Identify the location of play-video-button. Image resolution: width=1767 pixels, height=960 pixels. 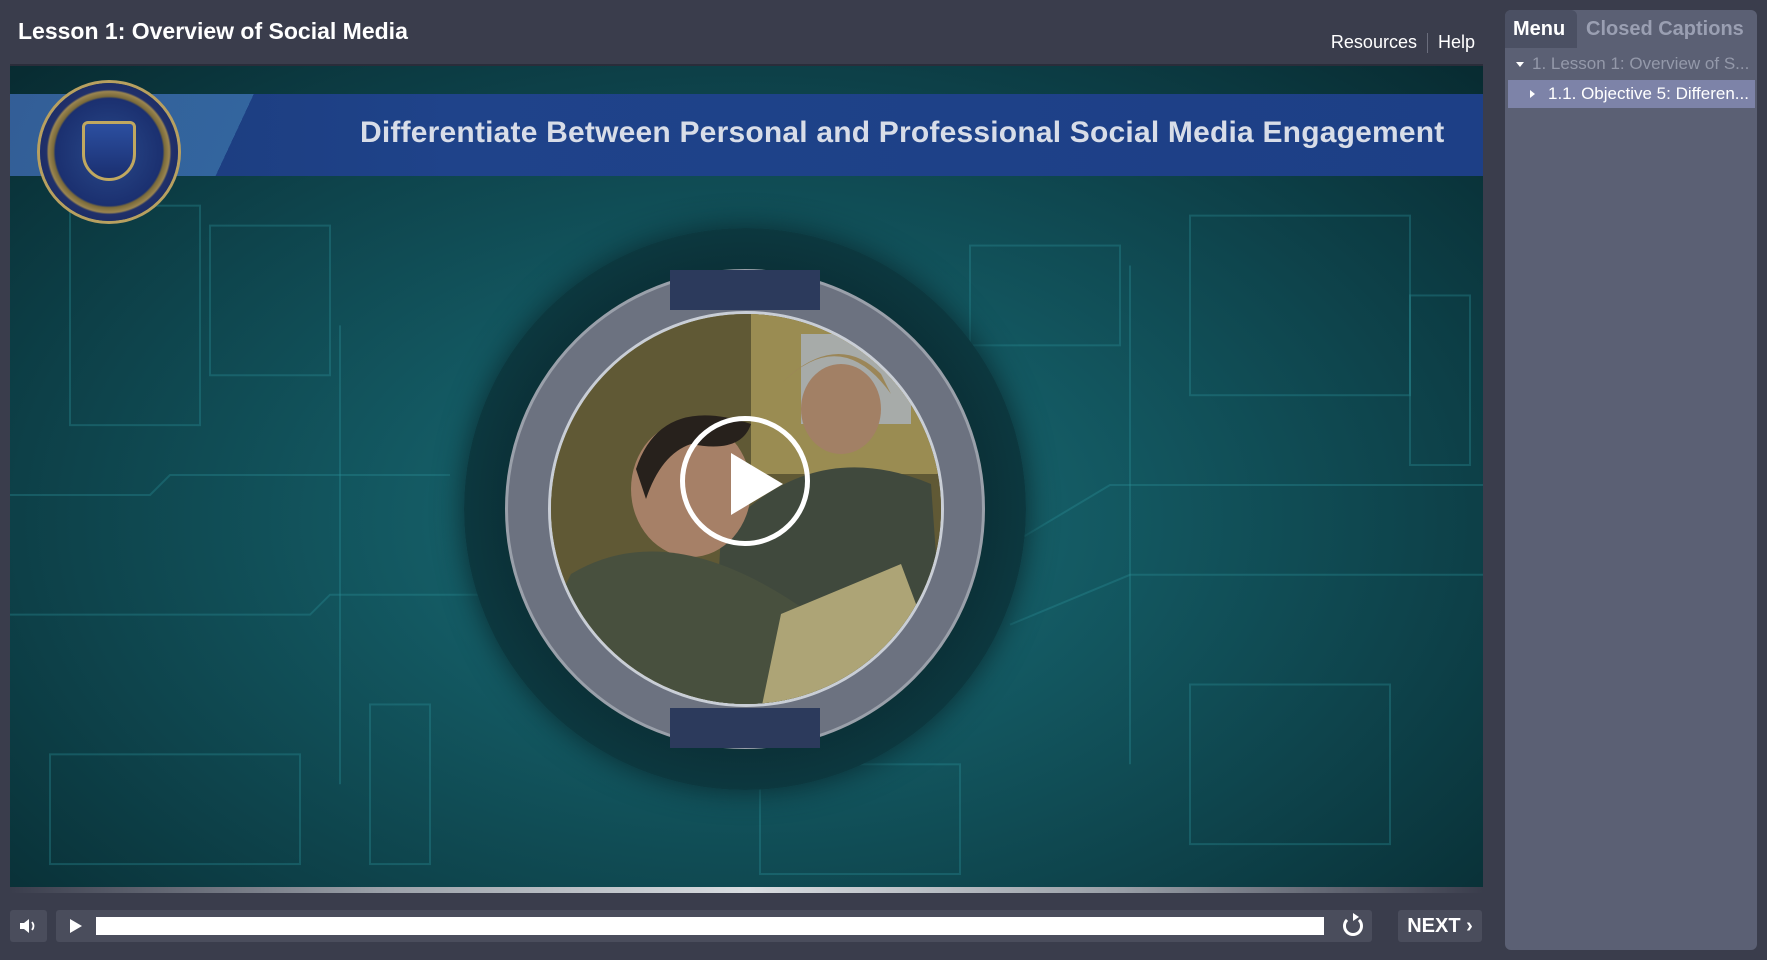
(745, 481).